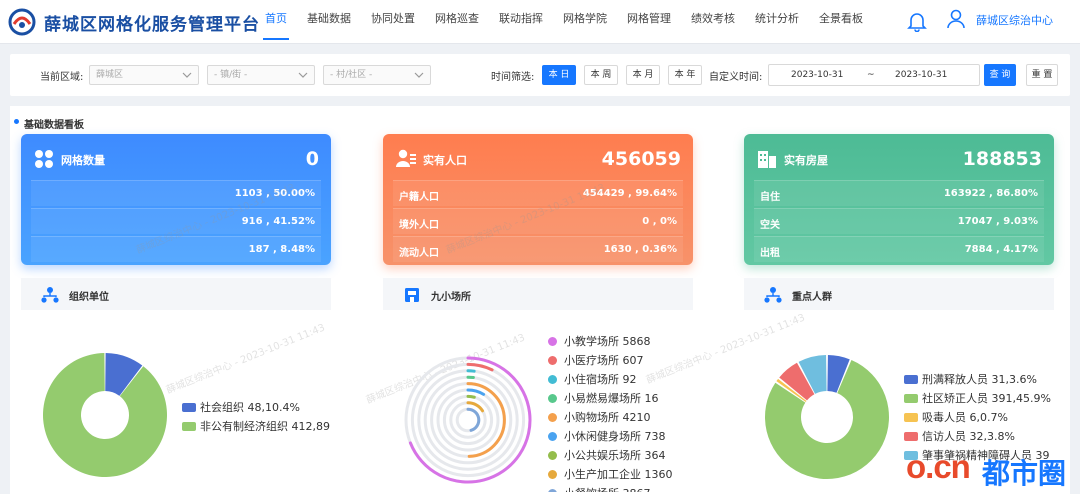  I want to click on donut-slice, so click(105, 415).